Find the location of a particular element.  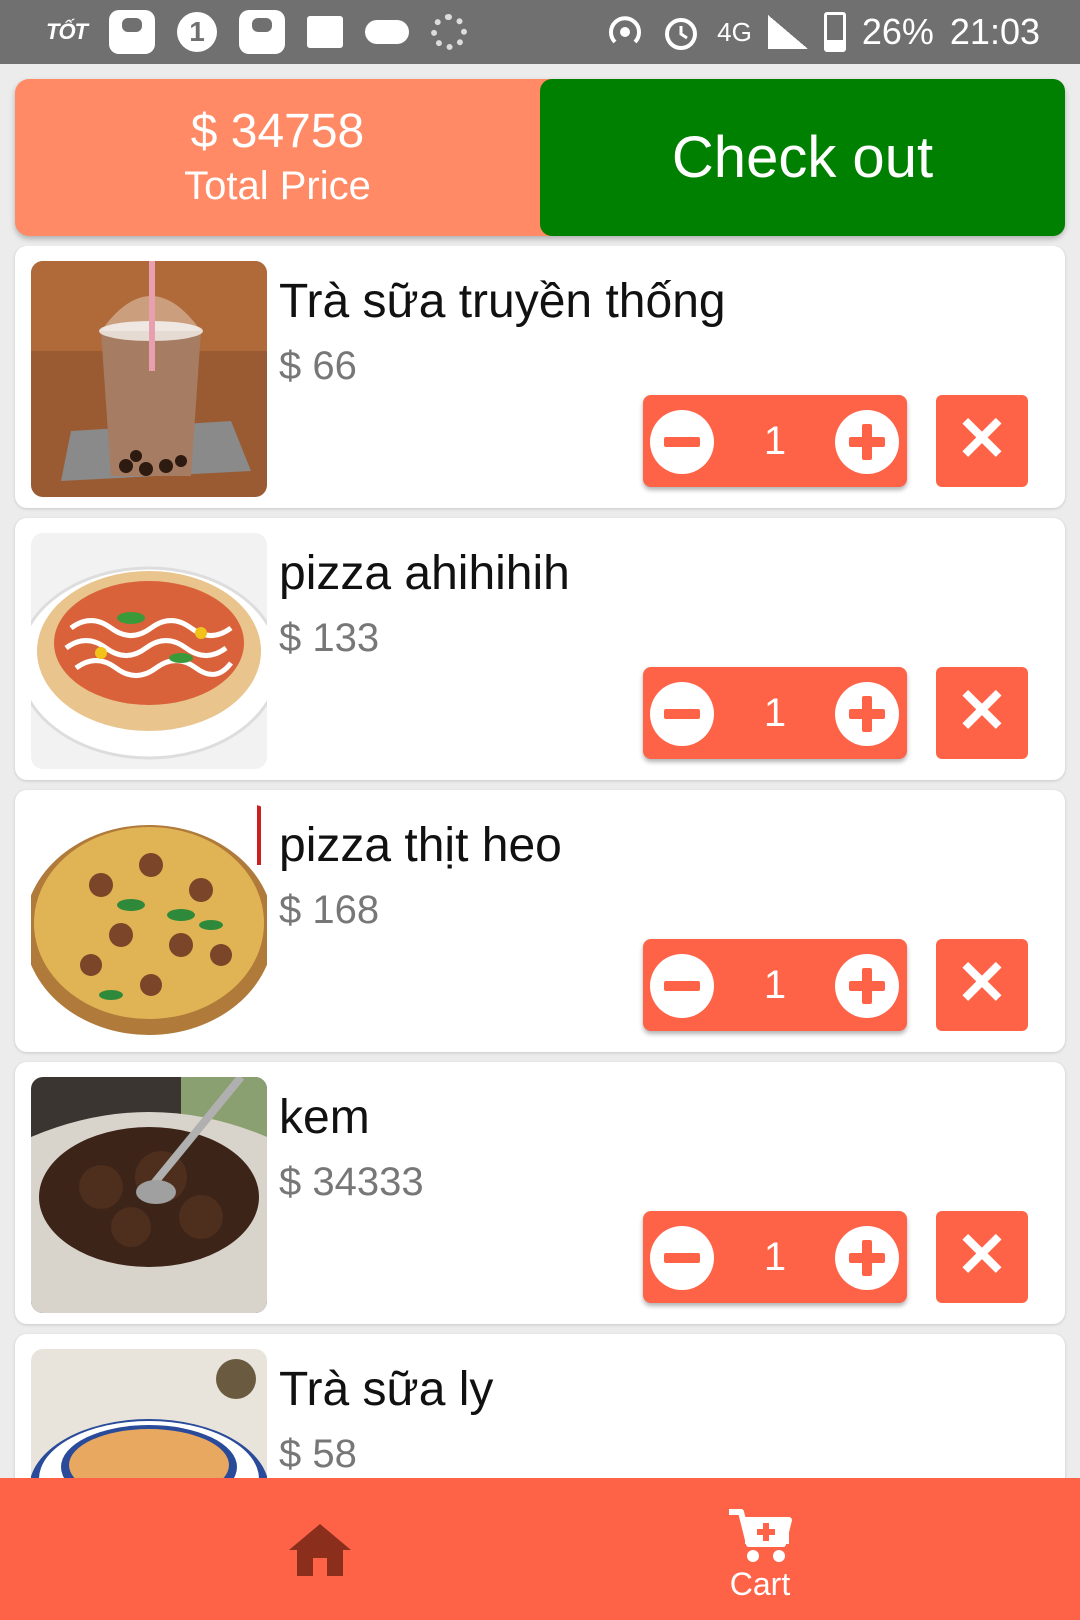

bottom-navigation: Cart is located at coordinates (540, 1549).